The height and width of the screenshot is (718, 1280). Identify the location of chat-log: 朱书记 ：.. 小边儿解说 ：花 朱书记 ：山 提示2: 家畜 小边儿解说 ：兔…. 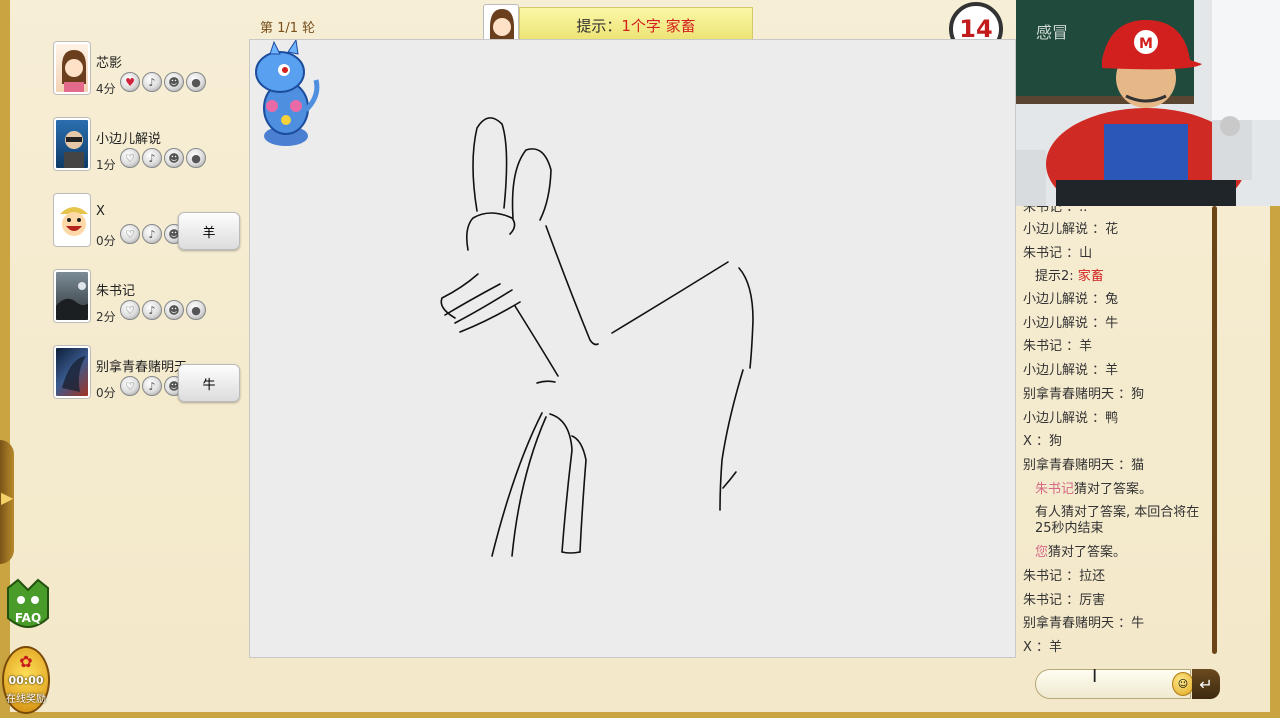
(1116, 431).